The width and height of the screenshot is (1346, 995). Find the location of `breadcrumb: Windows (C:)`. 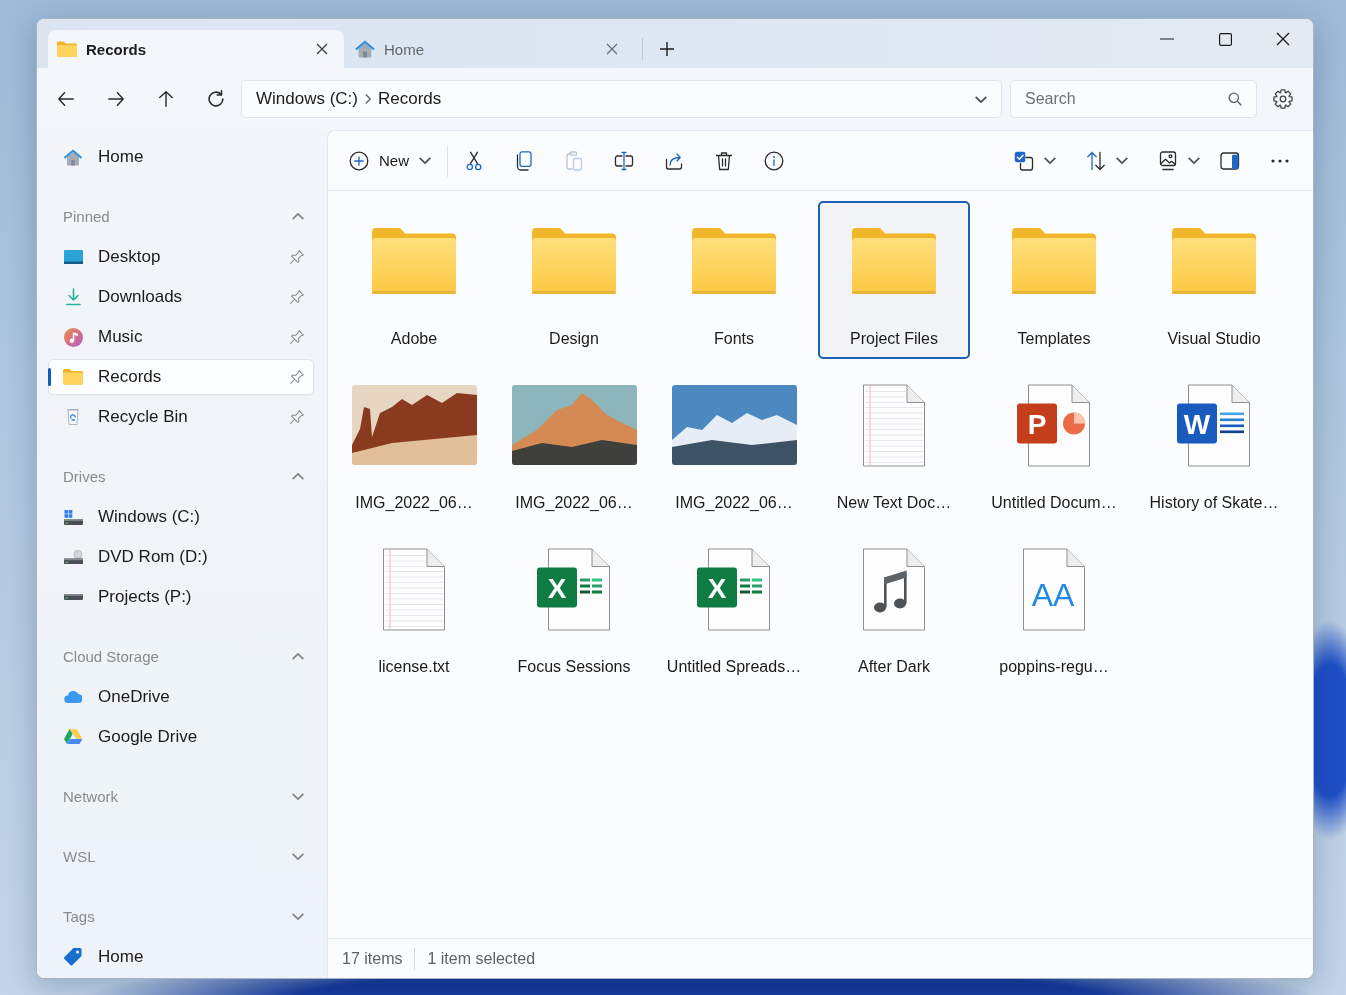

breadcrumb: Windows (C:) is located at coordinates (307, 99).